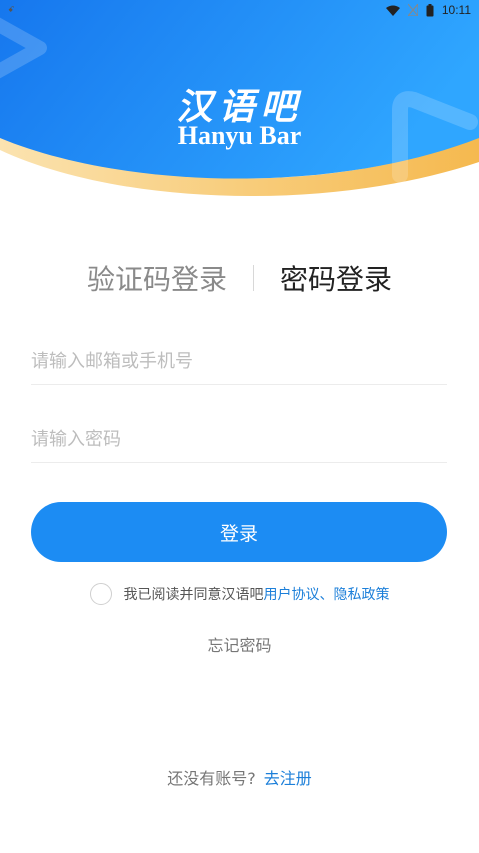 This screenshot has width=479, height=853. What do you see at coordinates (193, 595) in the screenshot?
I see `agreement-prefix: 我已阅读并同意汉语吧` at bounding box center [193, 595].